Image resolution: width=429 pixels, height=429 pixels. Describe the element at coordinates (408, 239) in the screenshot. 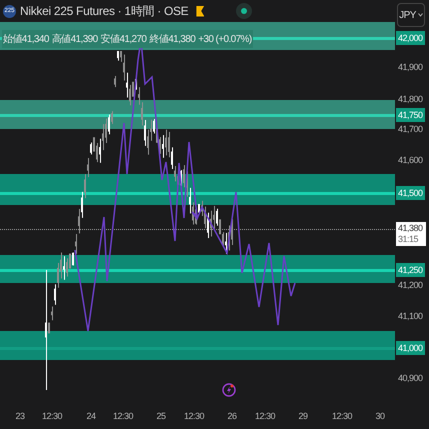

I see `countdown-label: 31:15` at that location.